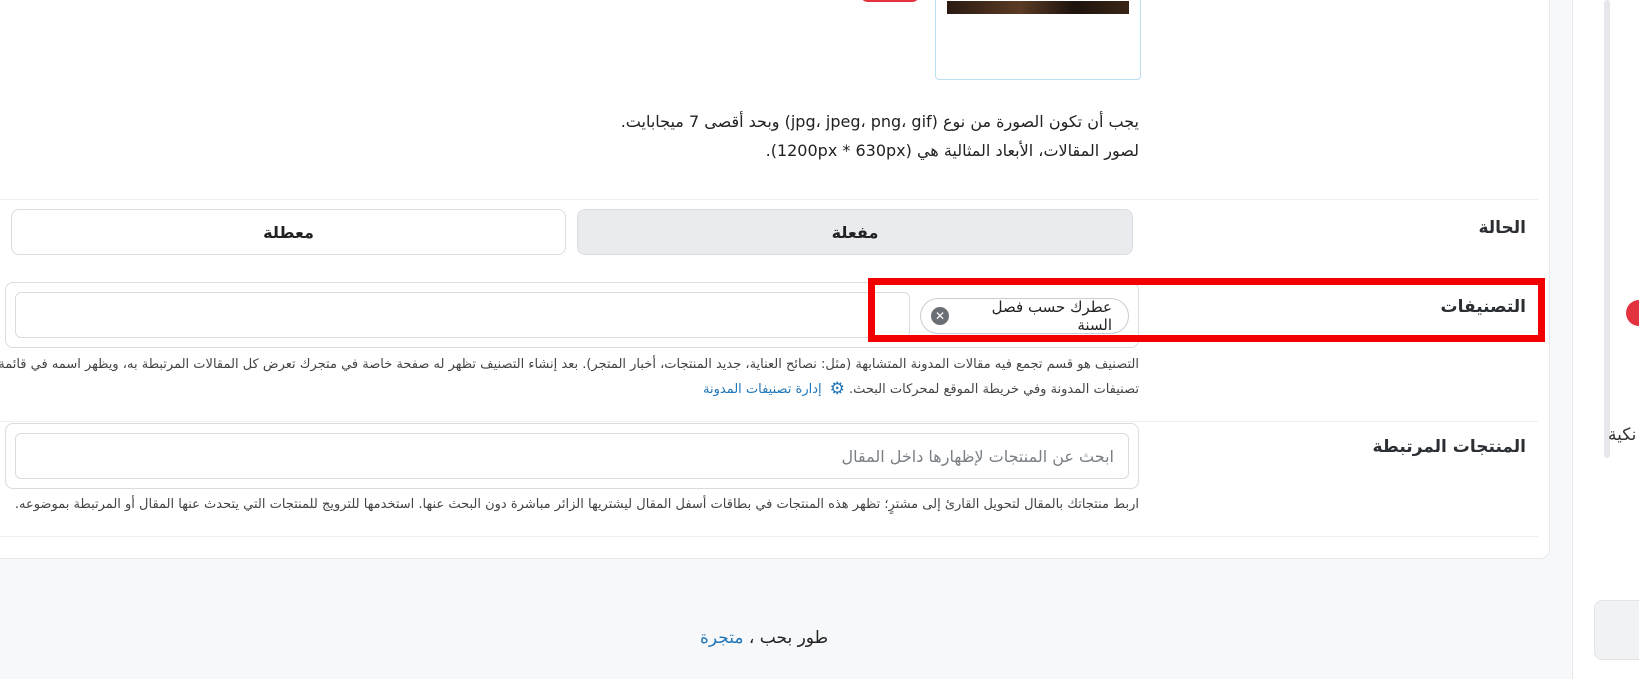  Describe the element at coordinates (762, 389) in the screenshot. I see `manage-categories-label: إدارة تصنيفات المدونة` at that location.